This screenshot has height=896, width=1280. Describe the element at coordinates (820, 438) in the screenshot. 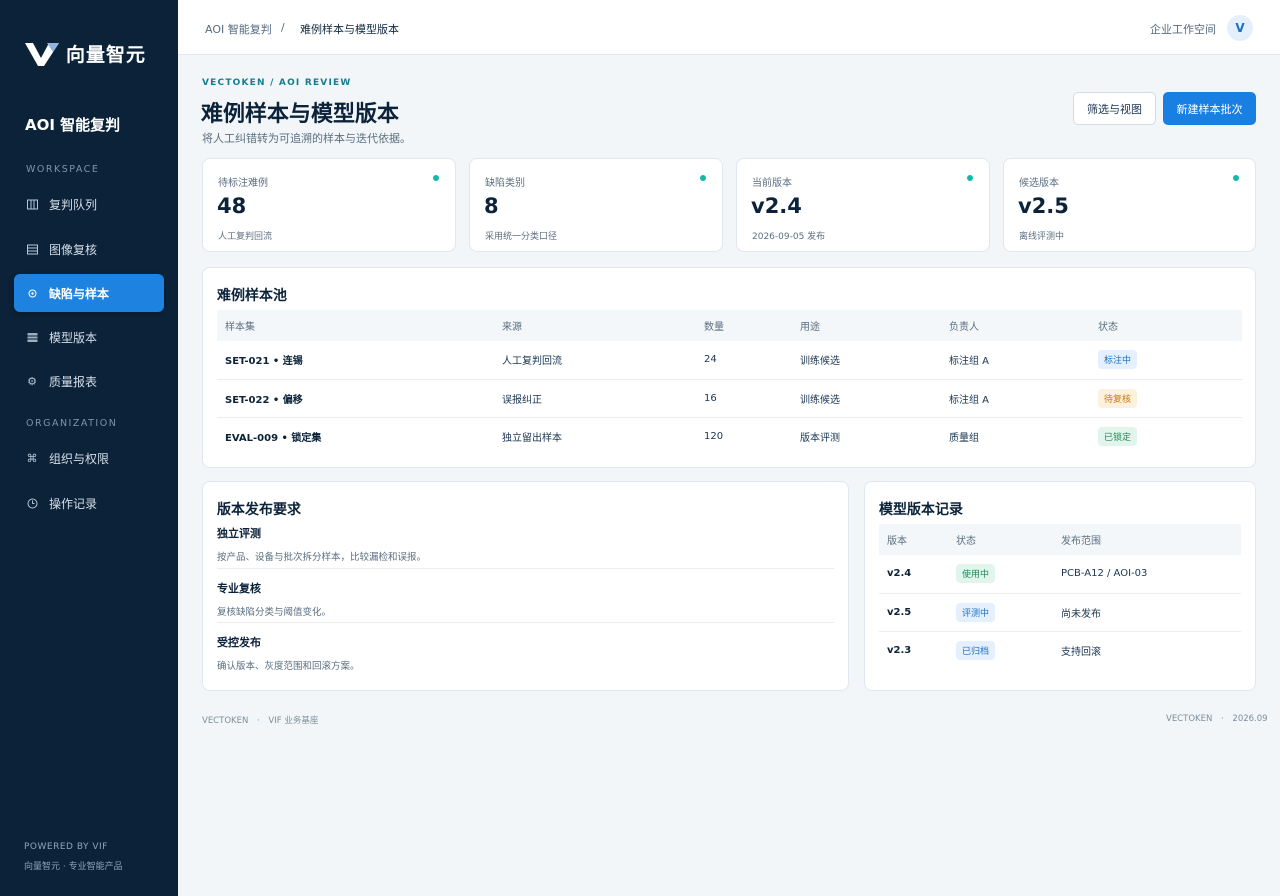

I see `sample-usage: 版本评测` at that location.